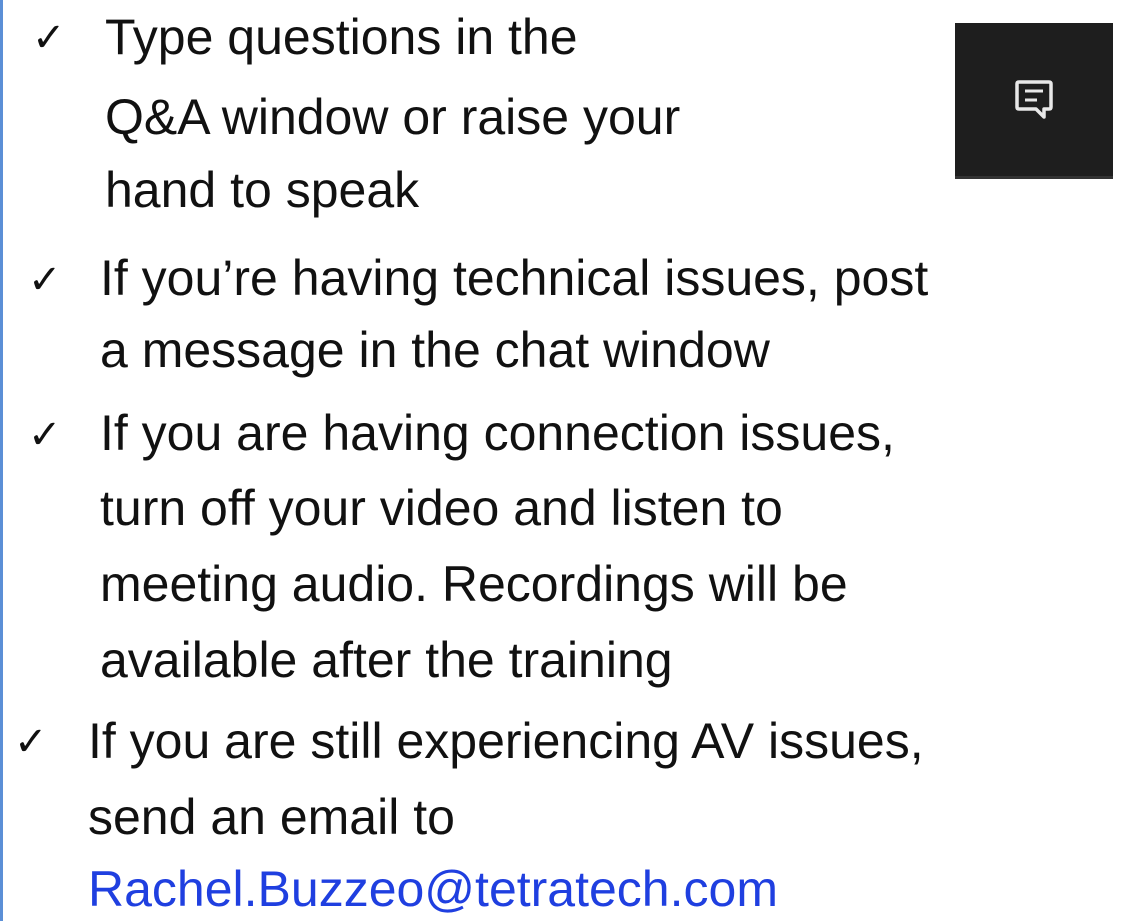 The width and height of the screenshot is (1129, 921). What do you see at coordinates (262, 190) in the screenshot?
I see `bullet-1-line-3: hand to speak` at bounding box center [262, 190].